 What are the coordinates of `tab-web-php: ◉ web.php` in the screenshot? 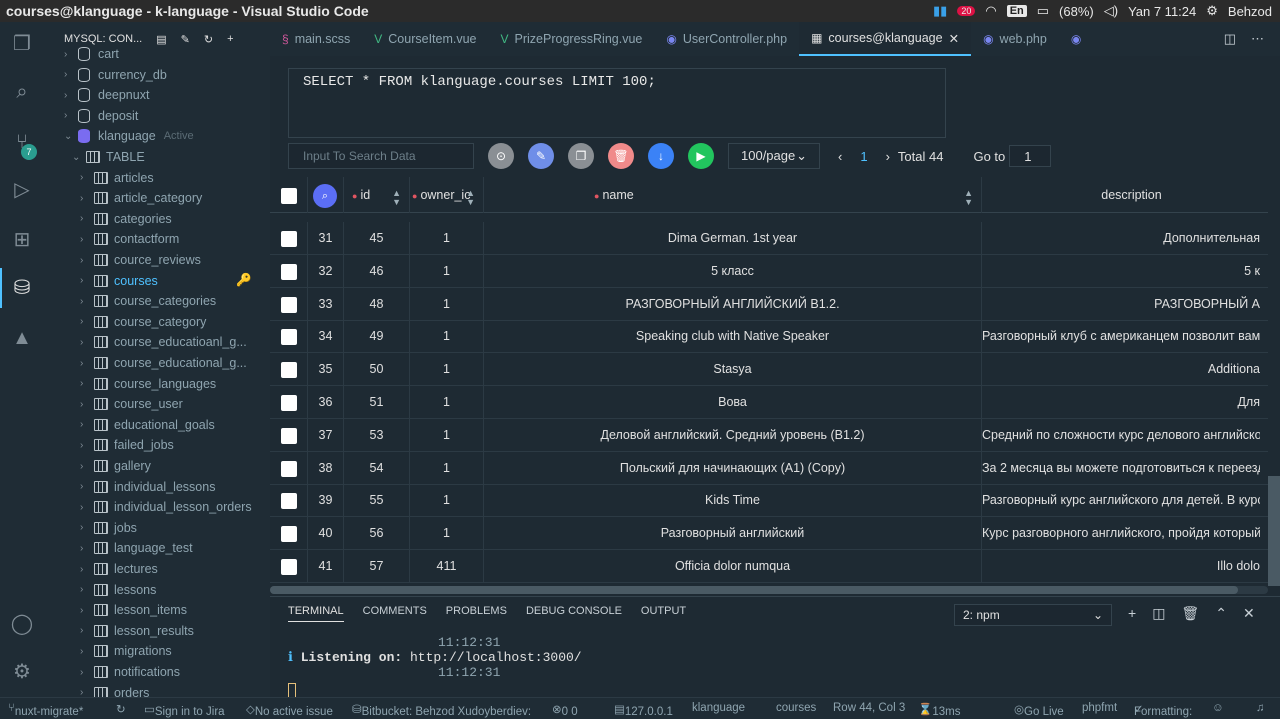 It's located at (1015, 39).